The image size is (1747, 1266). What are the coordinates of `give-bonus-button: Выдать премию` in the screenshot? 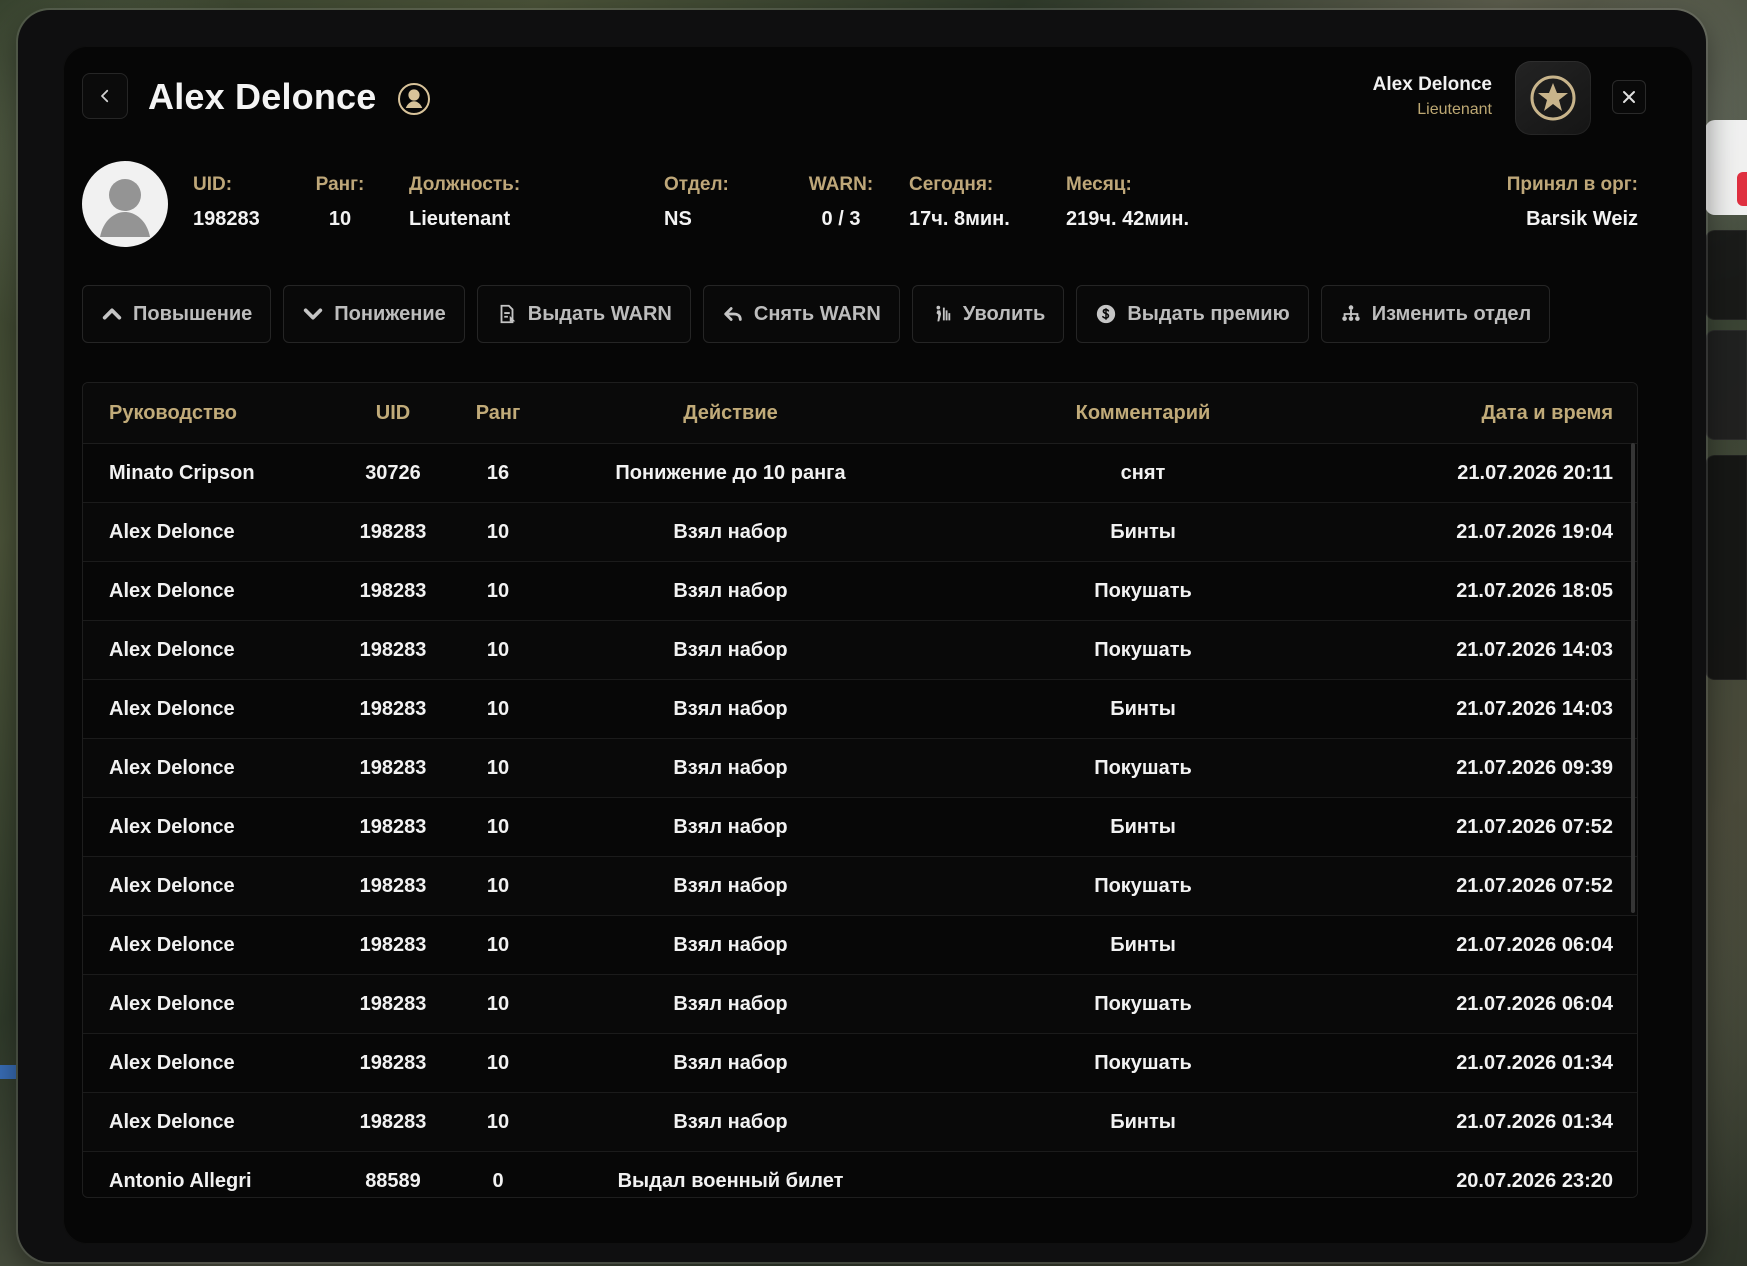 It's located at (1192, 314).